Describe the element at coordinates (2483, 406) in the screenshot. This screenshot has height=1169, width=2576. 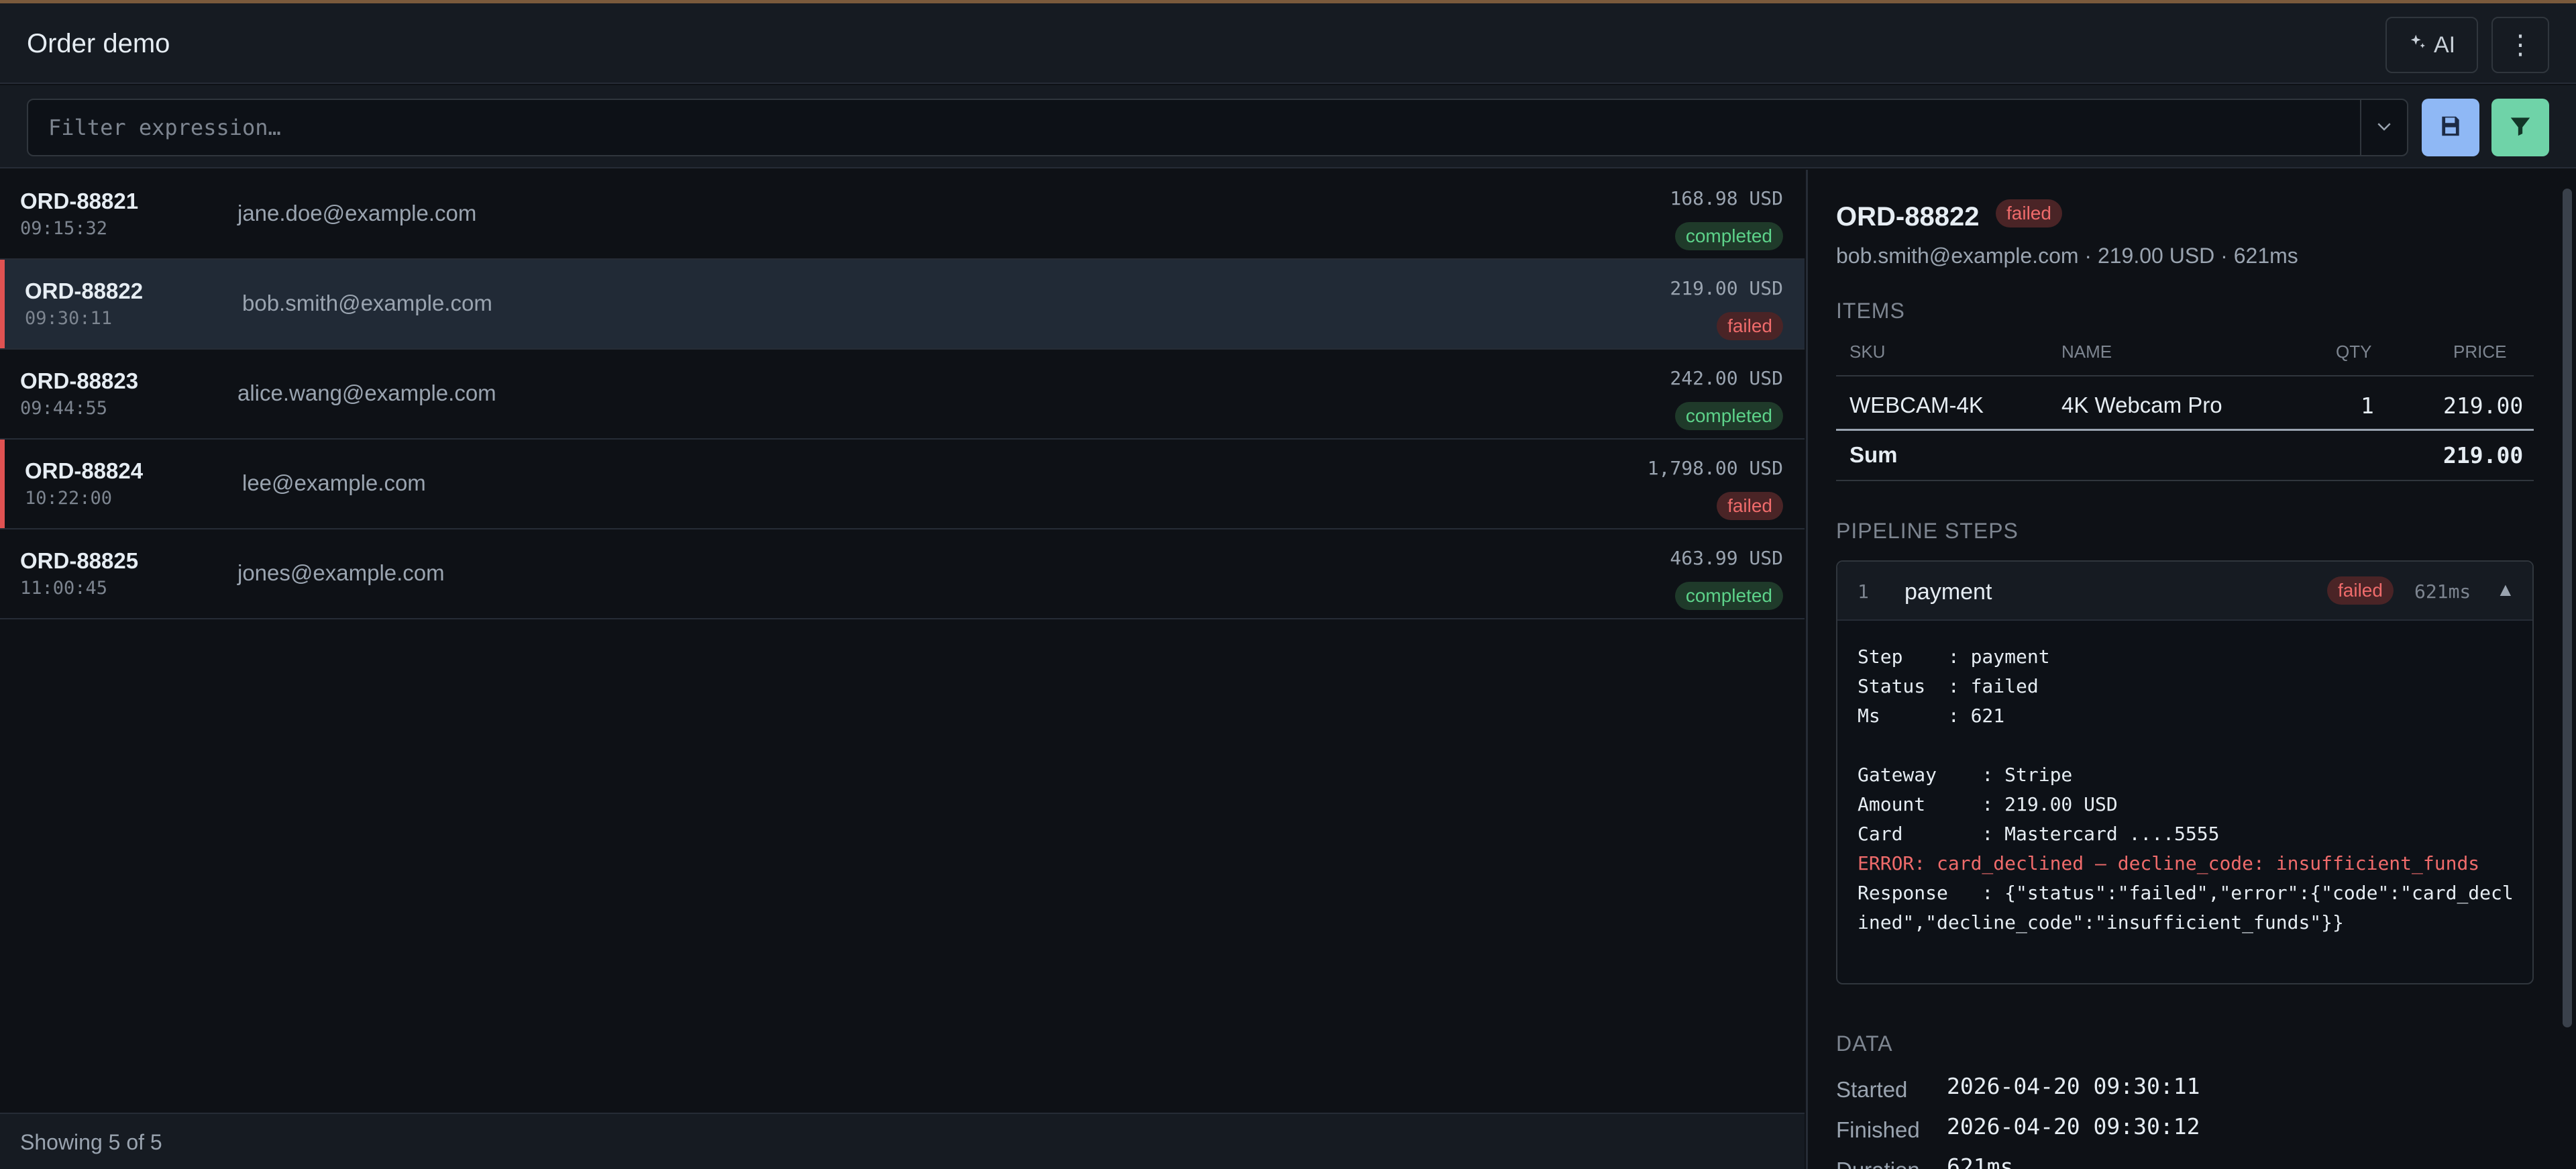
I see `item-price: 219.00` at that location.